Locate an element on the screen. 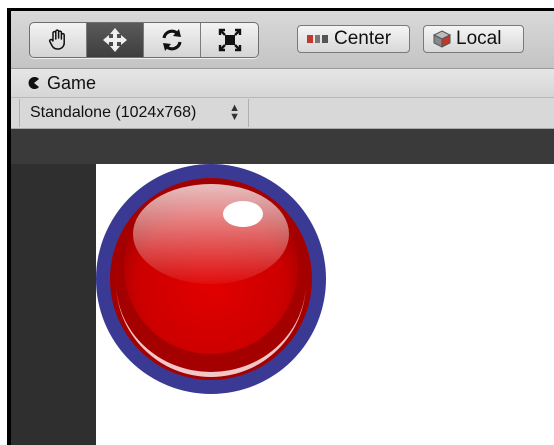 The width and height of the screenshot is (554, 445). rotate-icon is located at coordinates (172, 40).